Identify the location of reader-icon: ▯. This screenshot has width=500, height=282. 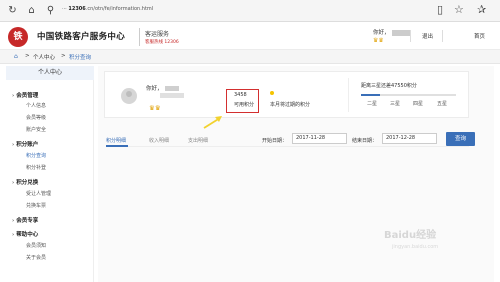
(440, 9).